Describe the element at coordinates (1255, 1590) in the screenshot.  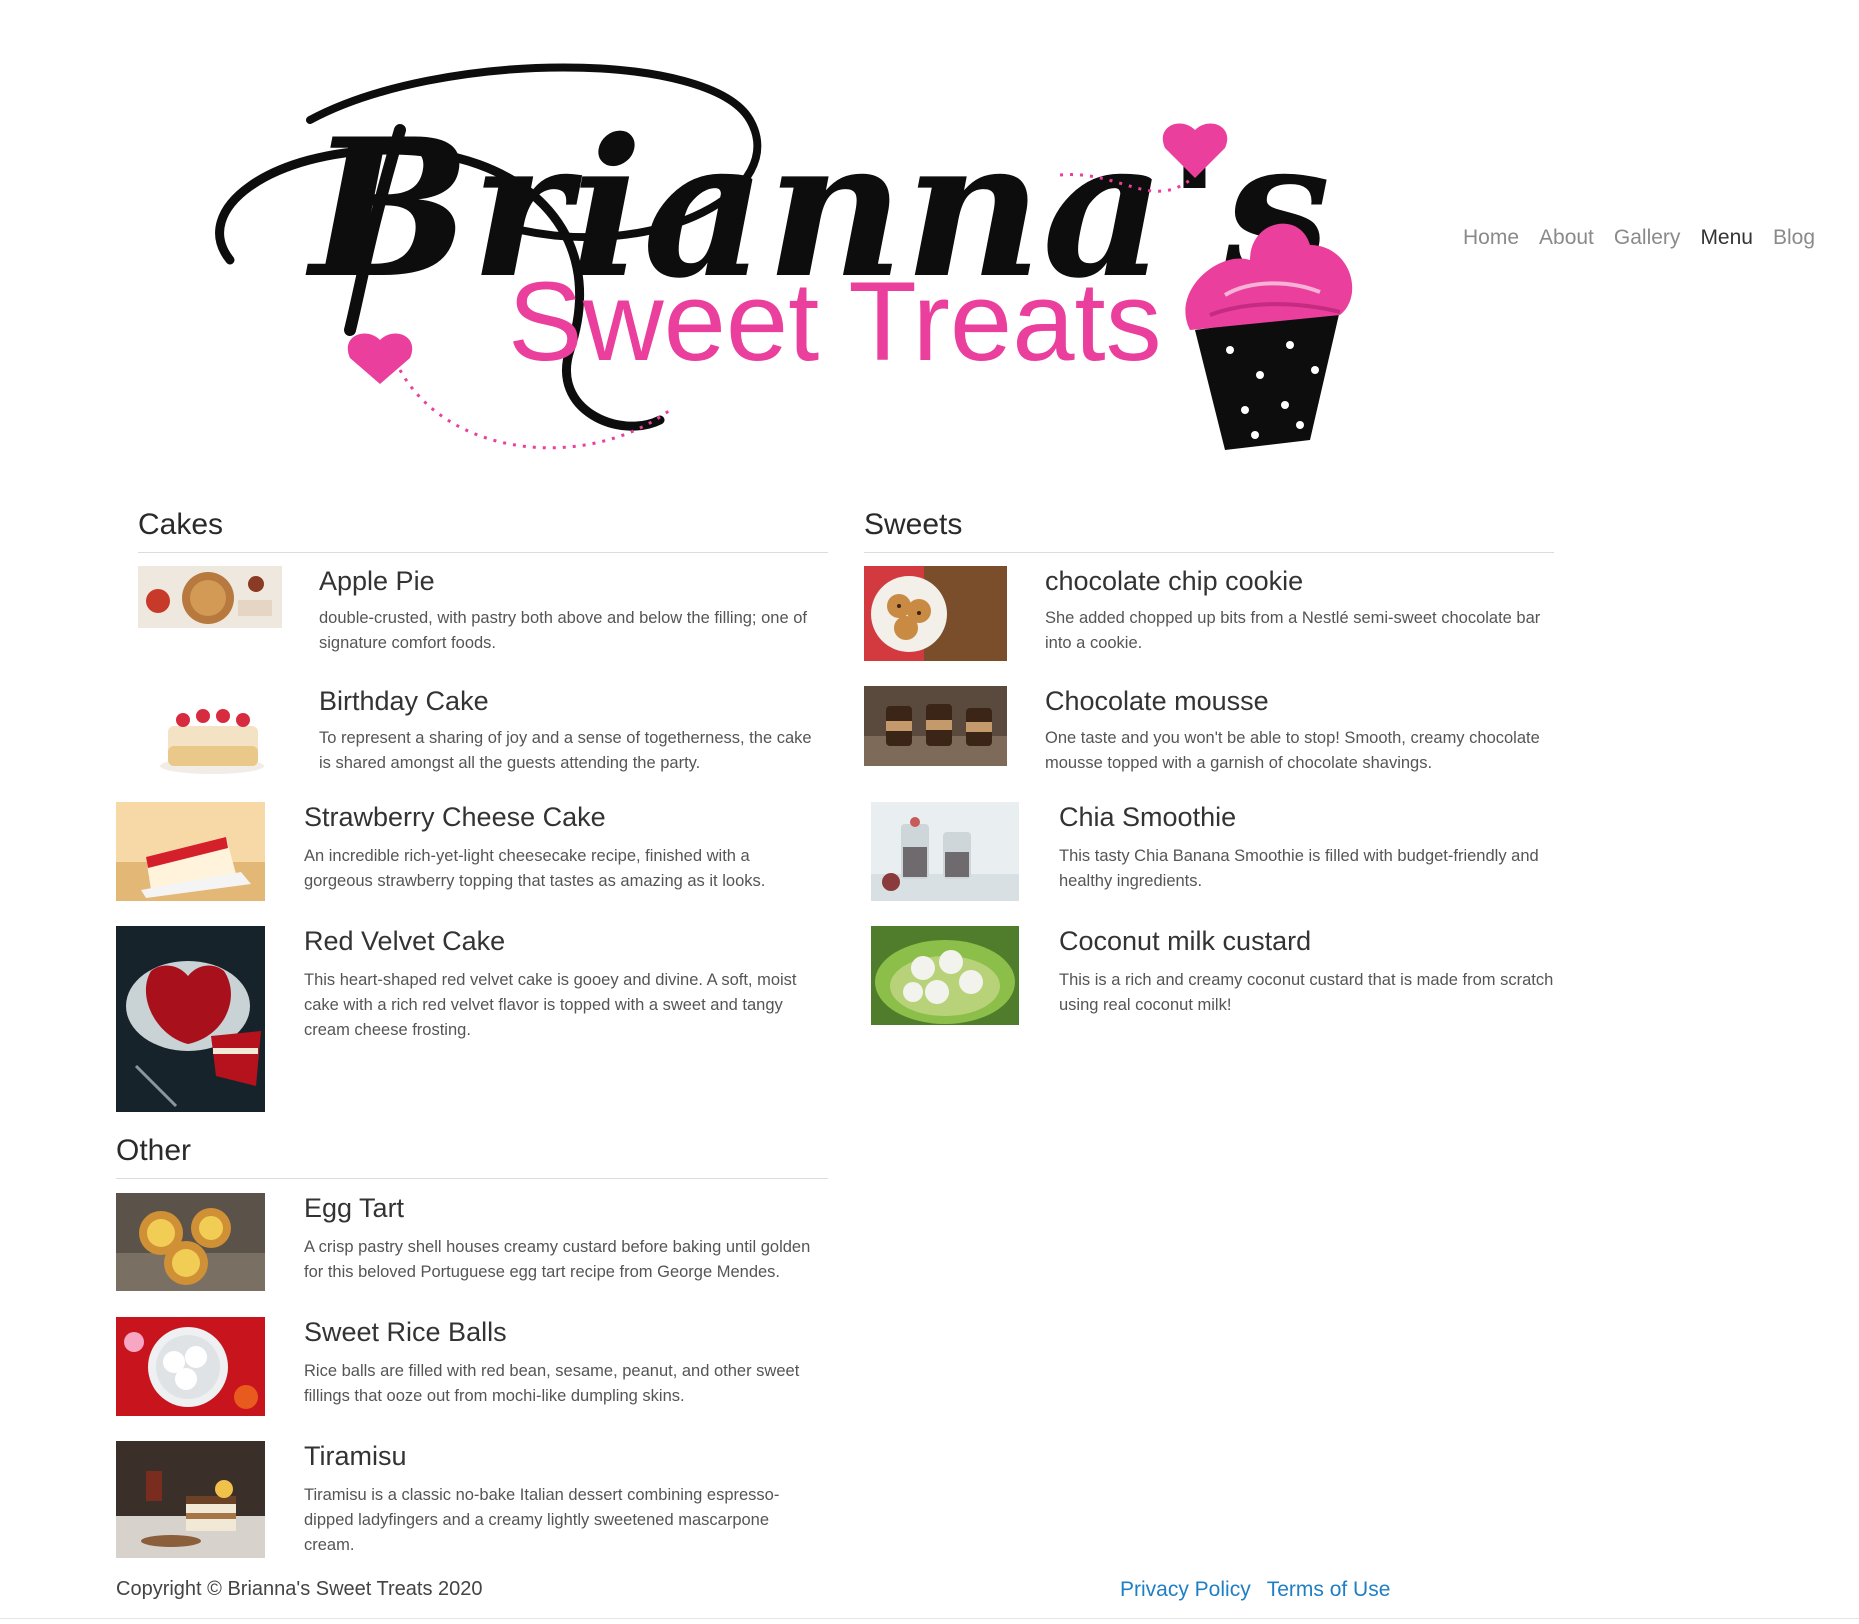
I see `footer-links: Privacy Policy Terms of Use` at that location.